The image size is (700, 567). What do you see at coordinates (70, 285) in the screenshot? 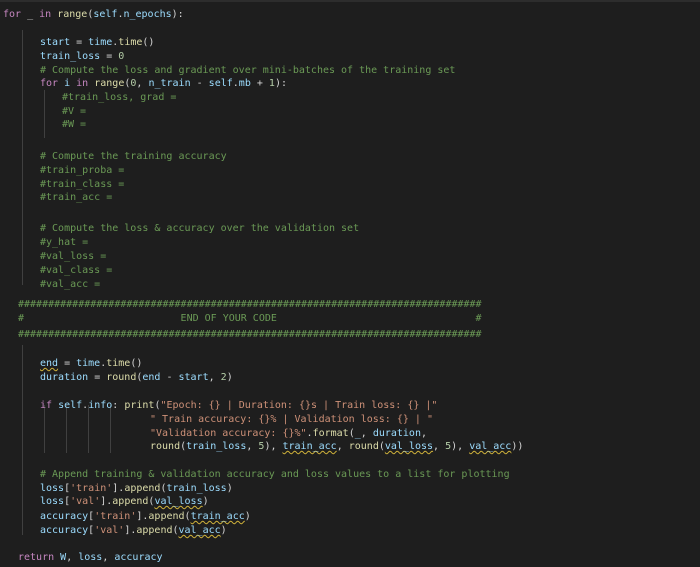
I see `code-line: #val_acc =` at bounding box center [70, 285].